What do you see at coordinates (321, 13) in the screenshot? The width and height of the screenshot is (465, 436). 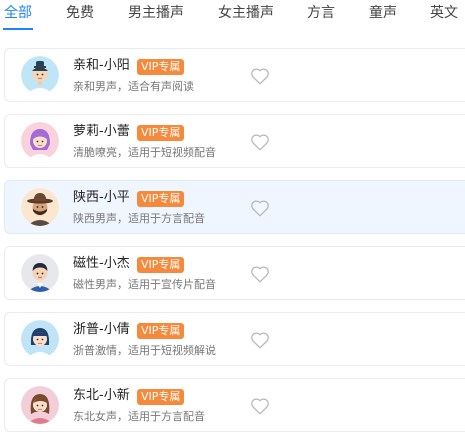 I see `tab-dialect: 方言` at bounding box center [321, 13].